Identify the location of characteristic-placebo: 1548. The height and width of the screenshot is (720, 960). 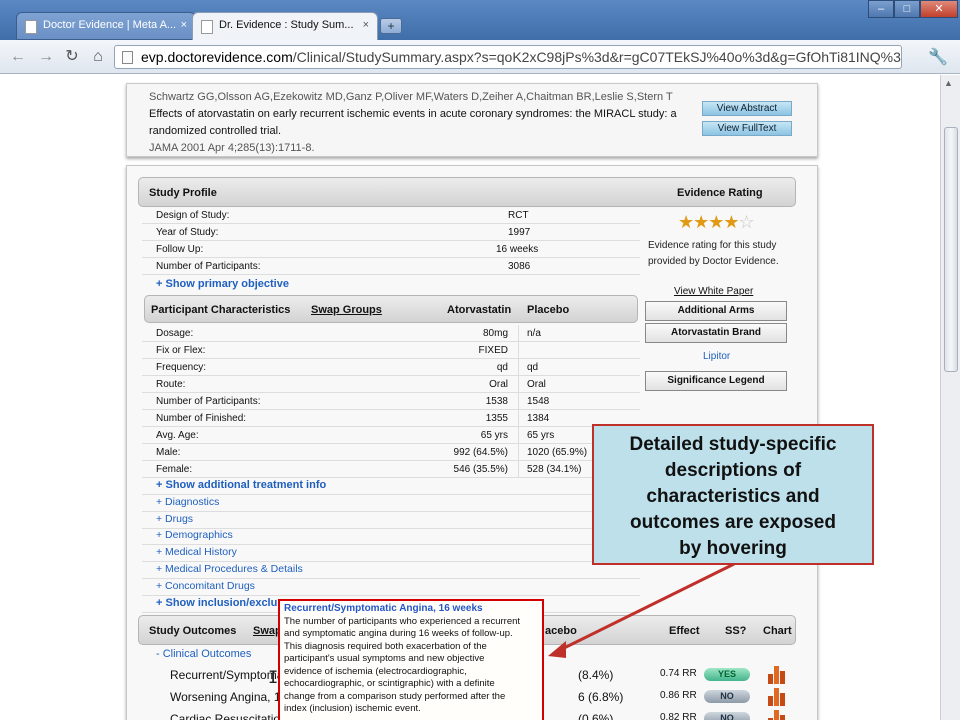
(538, 401).